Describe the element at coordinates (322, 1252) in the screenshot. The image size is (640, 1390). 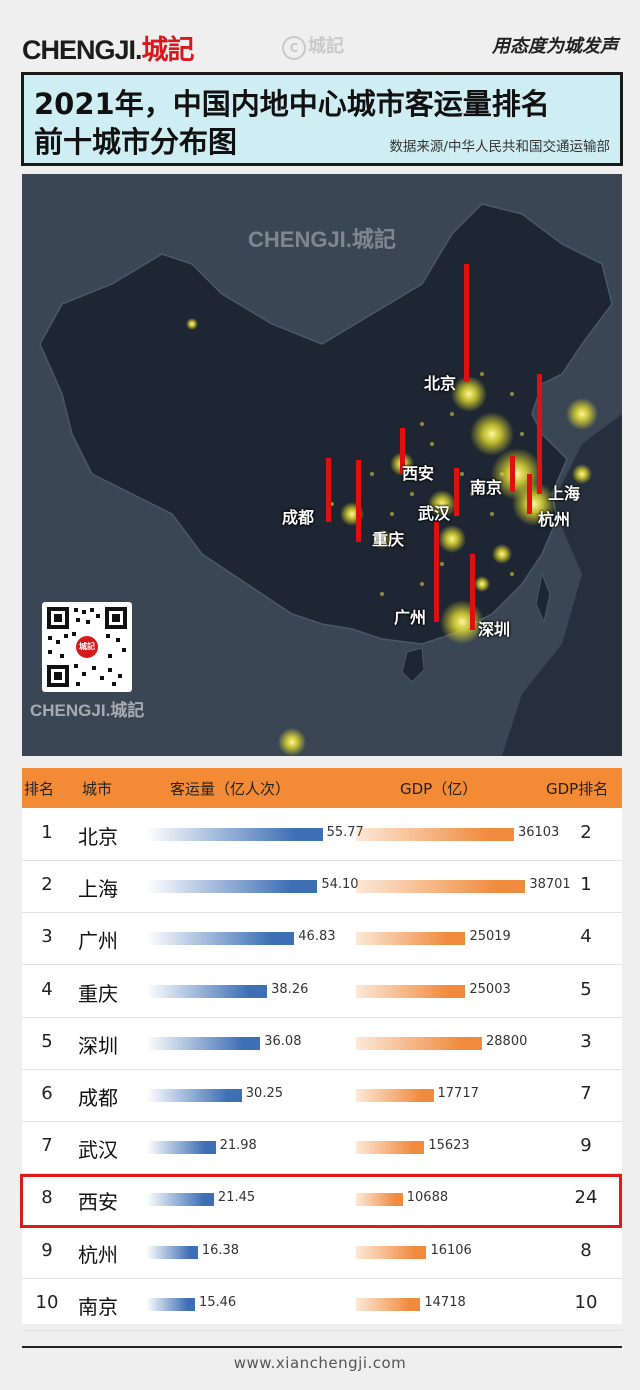
I see `table-row: 9 杭州 16.38 16106 8` at that location.